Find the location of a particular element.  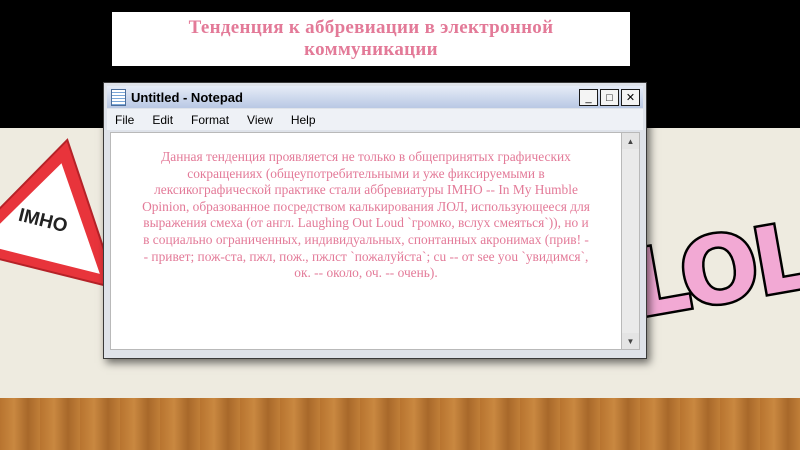

menu-edit: Edit is located at coordinates (163, 120).